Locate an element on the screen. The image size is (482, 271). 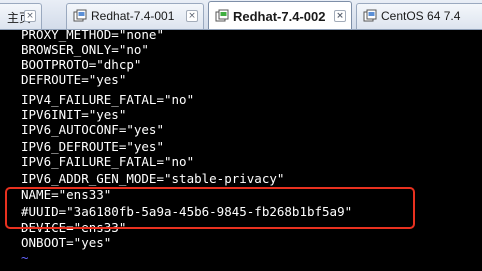
tab-label: CentOS 64 7.4 is located at coordinates (421, 16).